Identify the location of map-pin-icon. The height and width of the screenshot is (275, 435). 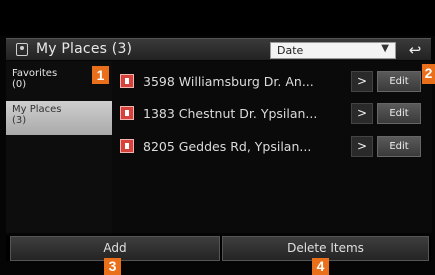
(22, 49).